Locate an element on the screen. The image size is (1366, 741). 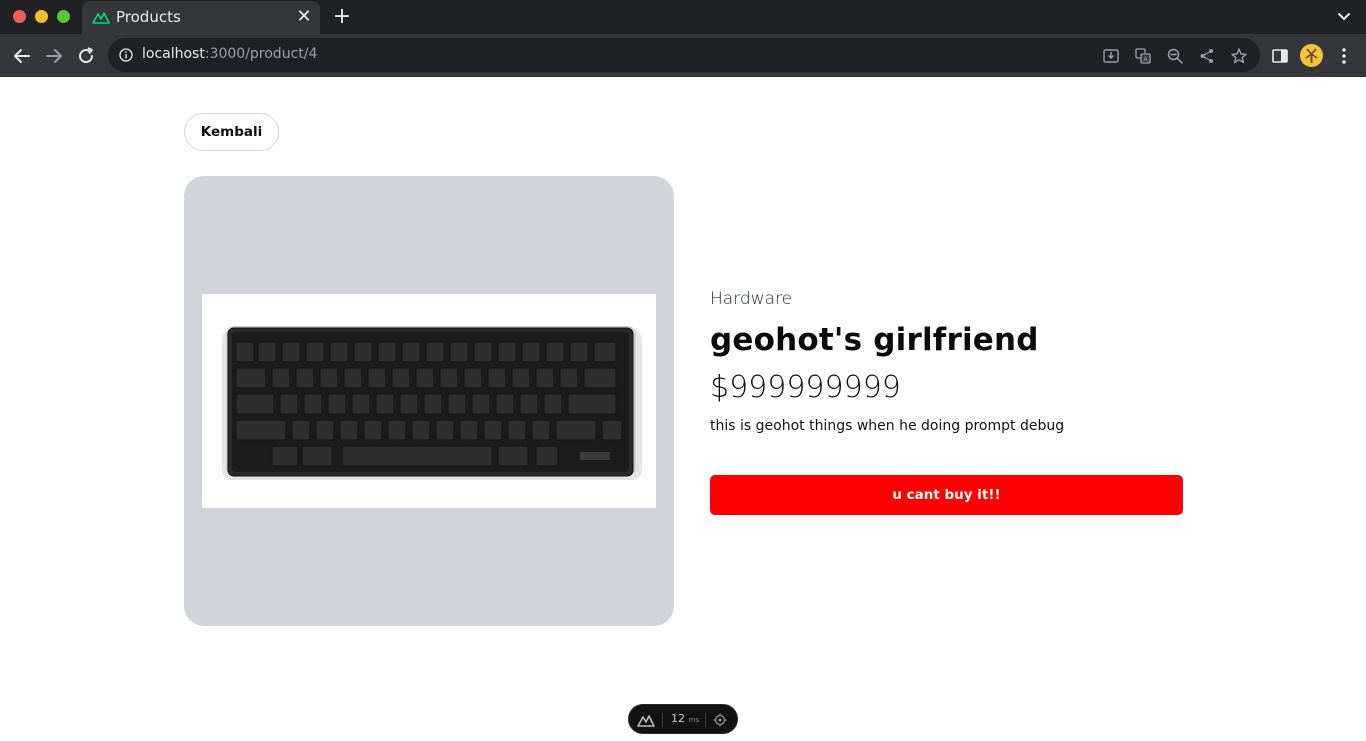
translate-icon: A is located at coordinates (1143, 56).